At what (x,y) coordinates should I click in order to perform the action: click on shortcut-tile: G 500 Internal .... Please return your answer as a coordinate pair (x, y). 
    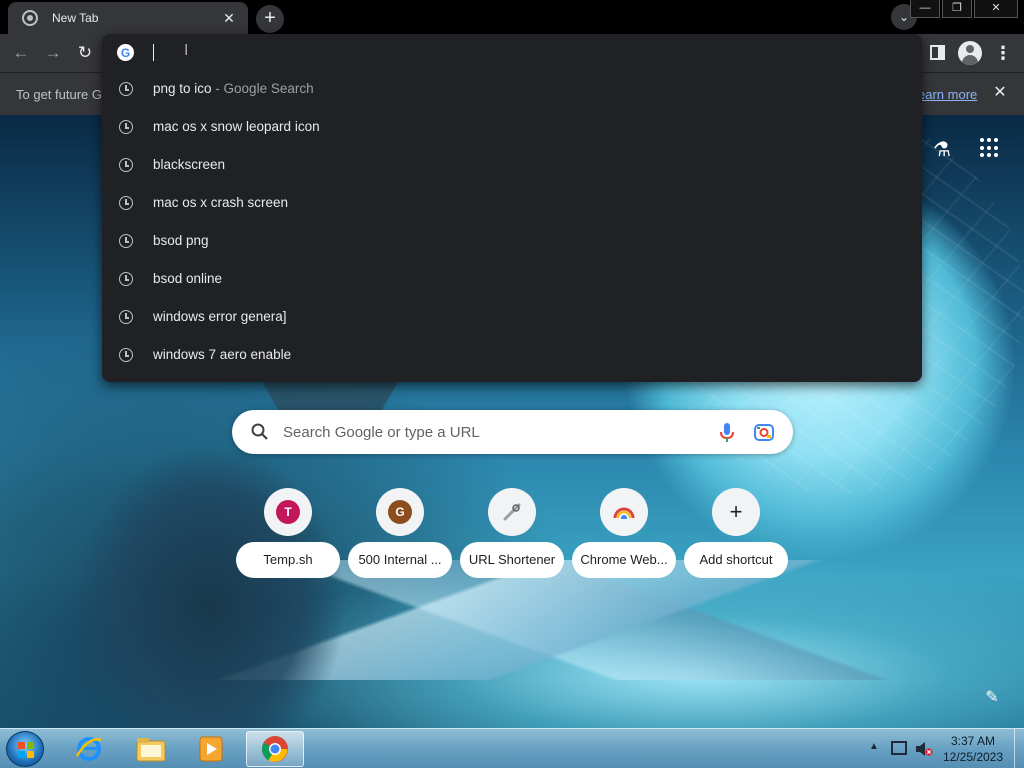
    Looking at the image, I should click on (400, 534).